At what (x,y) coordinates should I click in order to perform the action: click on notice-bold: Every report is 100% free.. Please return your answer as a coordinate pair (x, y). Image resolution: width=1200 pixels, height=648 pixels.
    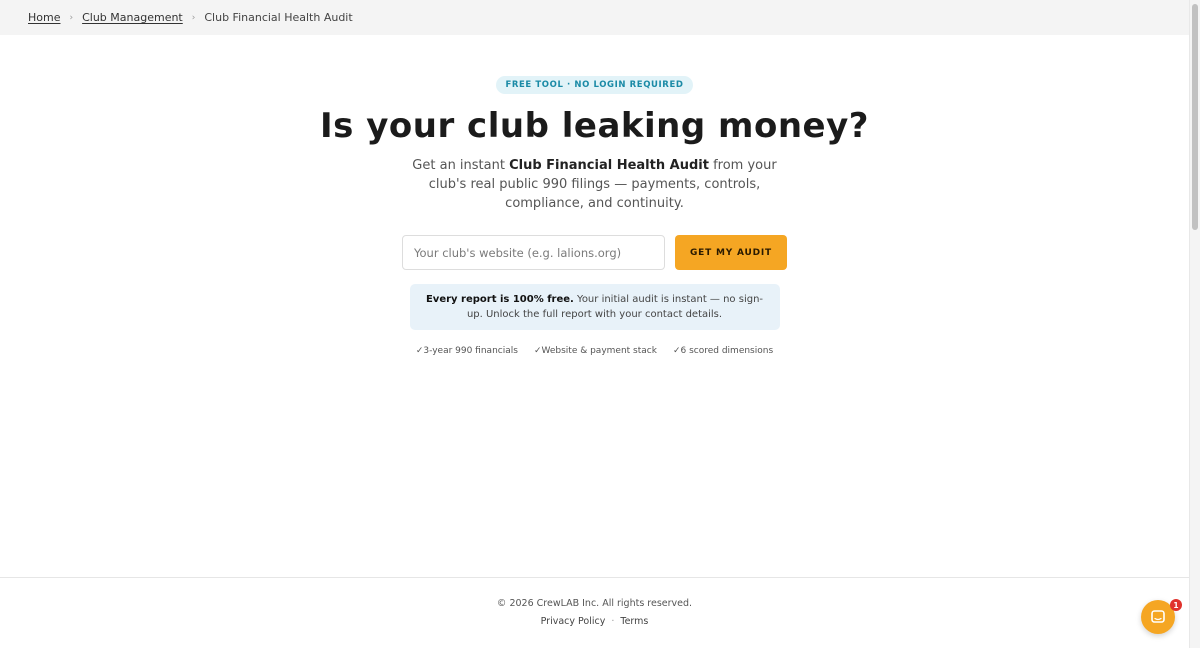
    Looking at the image, I should click on (499, 299).